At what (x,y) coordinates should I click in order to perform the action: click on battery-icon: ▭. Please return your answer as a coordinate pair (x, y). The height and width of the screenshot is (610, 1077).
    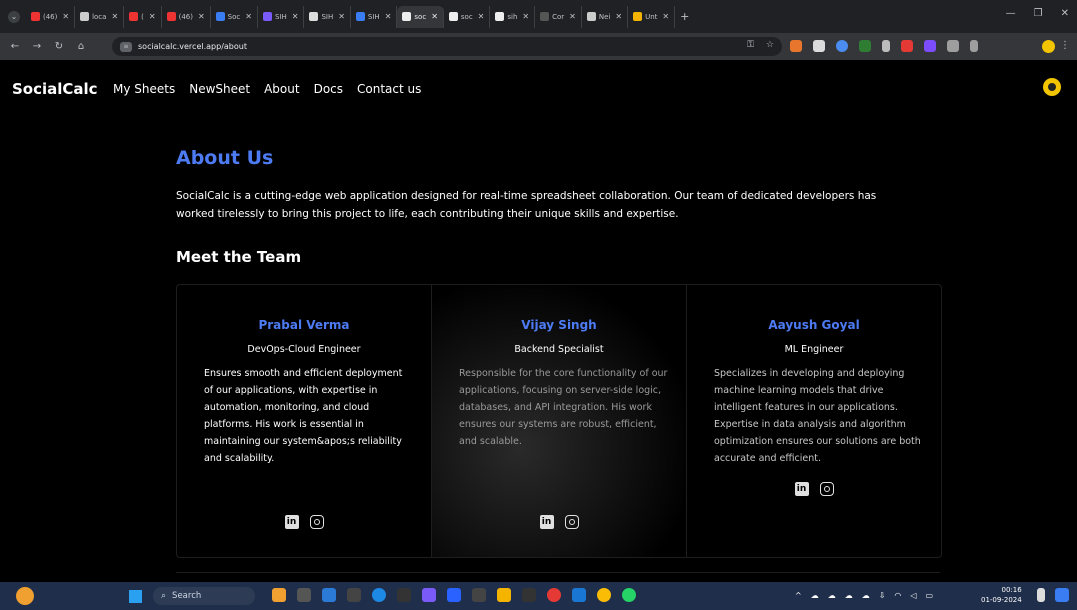
    Looking at the image, I should click on (930, 595).